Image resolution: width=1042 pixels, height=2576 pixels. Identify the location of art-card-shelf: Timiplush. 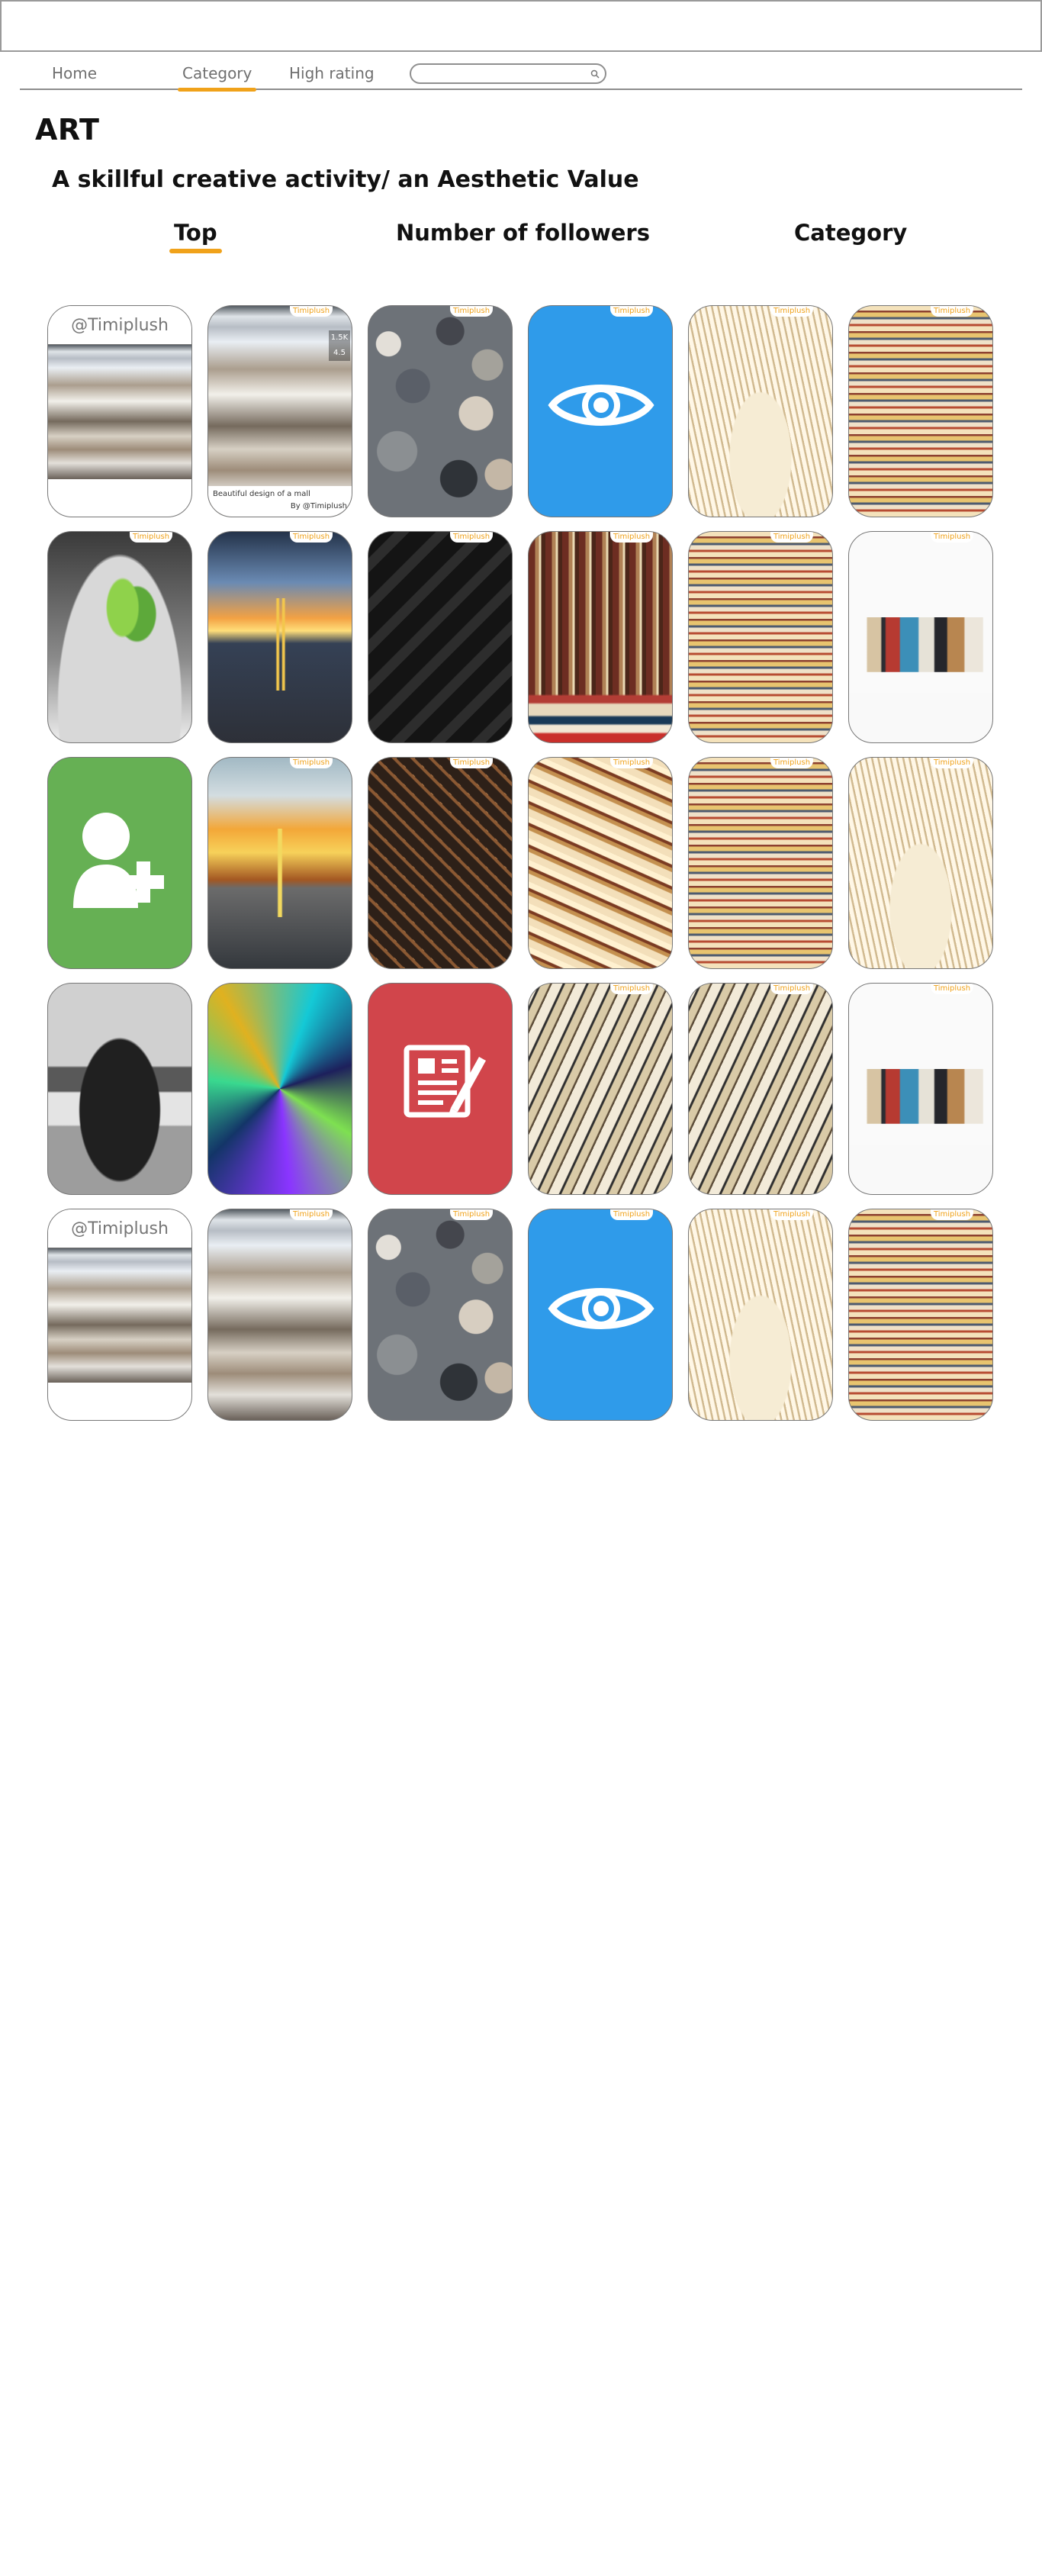
(600, 637).